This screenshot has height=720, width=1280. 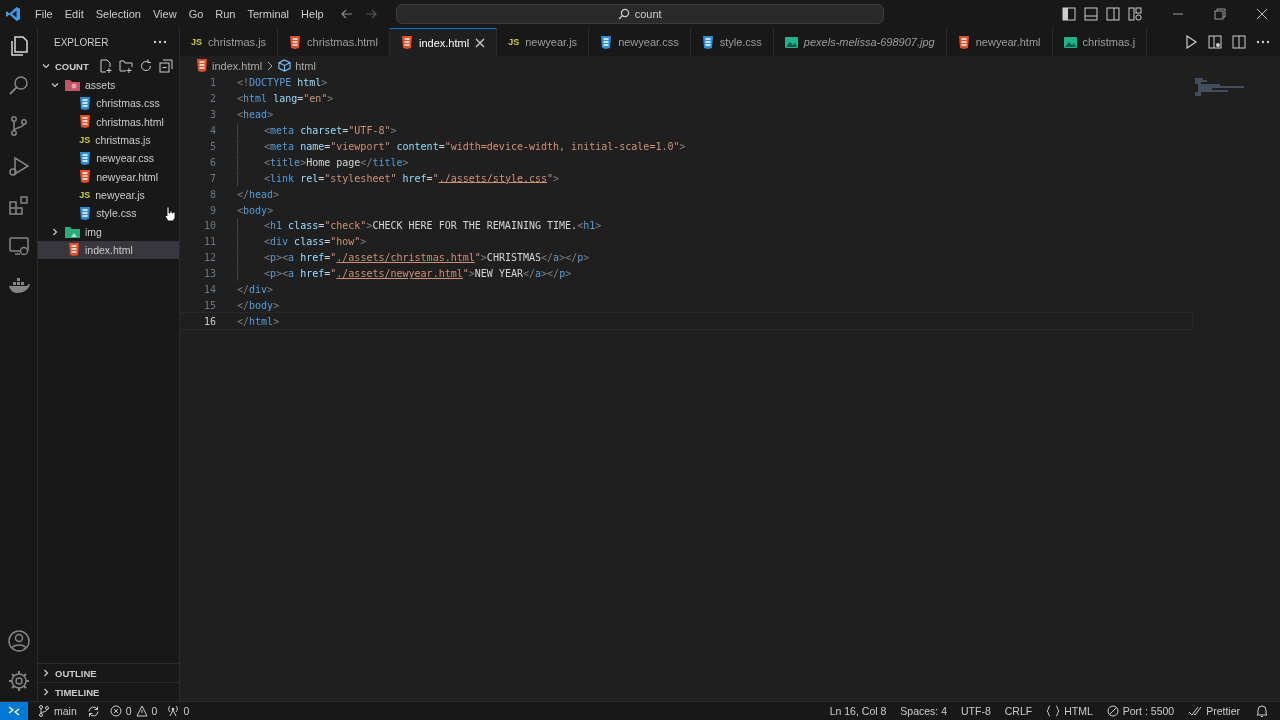 I want to click on settings-icon, so click(x=18, y=681).